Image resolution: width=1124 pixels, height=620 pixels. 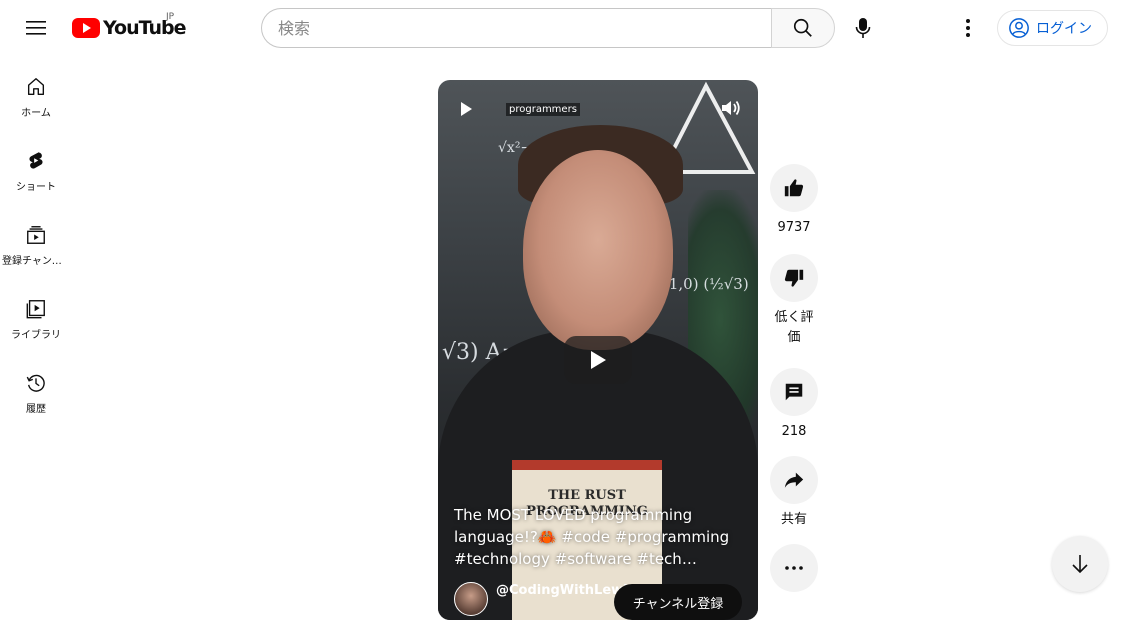 What do you see at coordinates (706, 284) in the screenshot?
I see `math-doodle: (1,0) (½√3)` at bounding box center [706, 284].